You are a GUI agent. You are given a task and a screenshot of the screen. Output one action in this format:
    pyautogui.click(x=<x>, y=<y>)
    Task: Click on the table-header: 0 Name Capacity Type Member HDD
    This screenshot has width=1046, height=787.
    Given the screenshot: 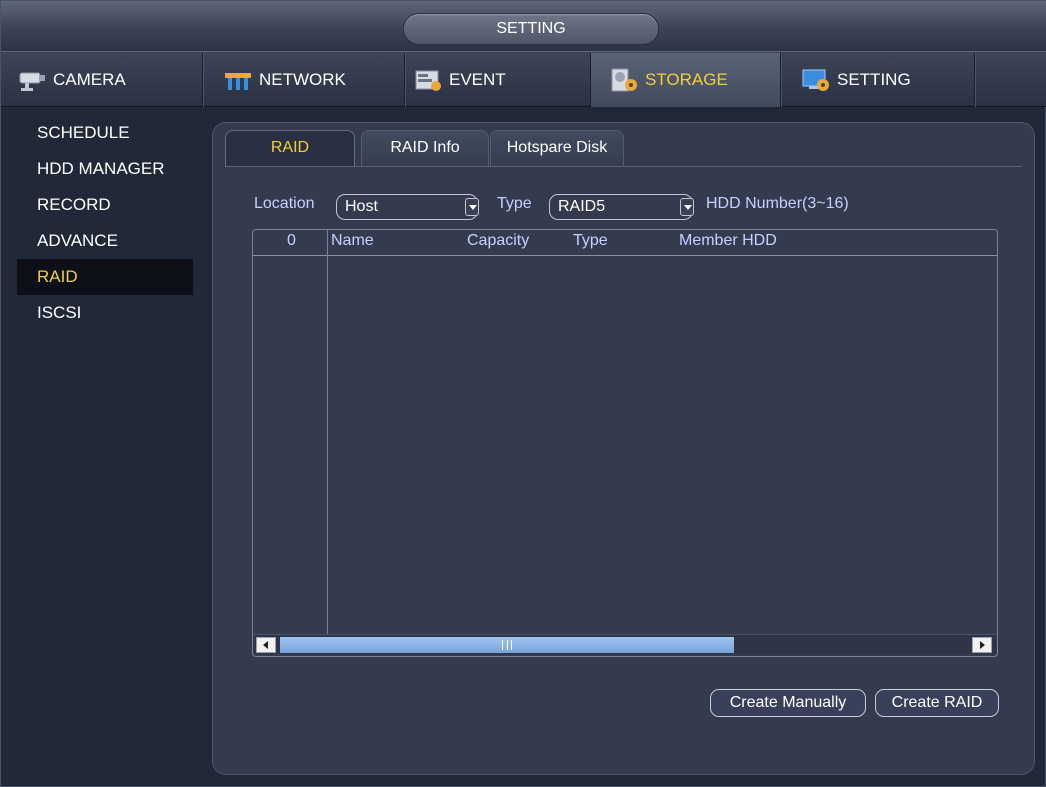 What is the action you would take?
    pyautogui.click(x=625, y=243)
    